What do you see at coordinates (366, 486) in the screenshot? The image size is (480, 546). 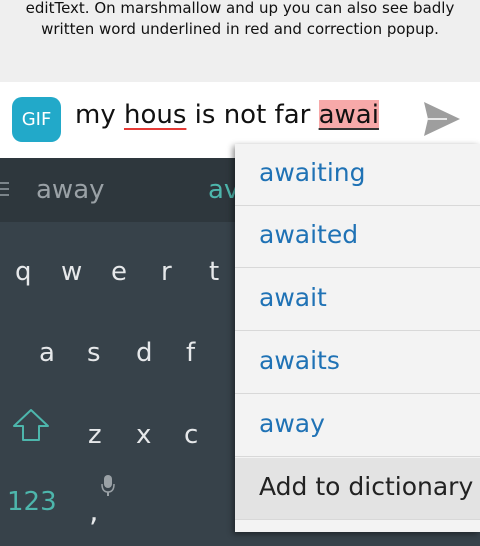 I see `add-to-dictionary-label: Add to dictionary` at bounding box center [366, 486].